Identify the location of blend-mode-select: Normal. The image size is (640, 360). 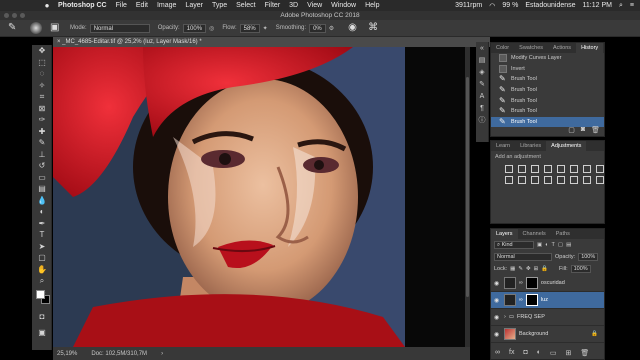
(523, 257).